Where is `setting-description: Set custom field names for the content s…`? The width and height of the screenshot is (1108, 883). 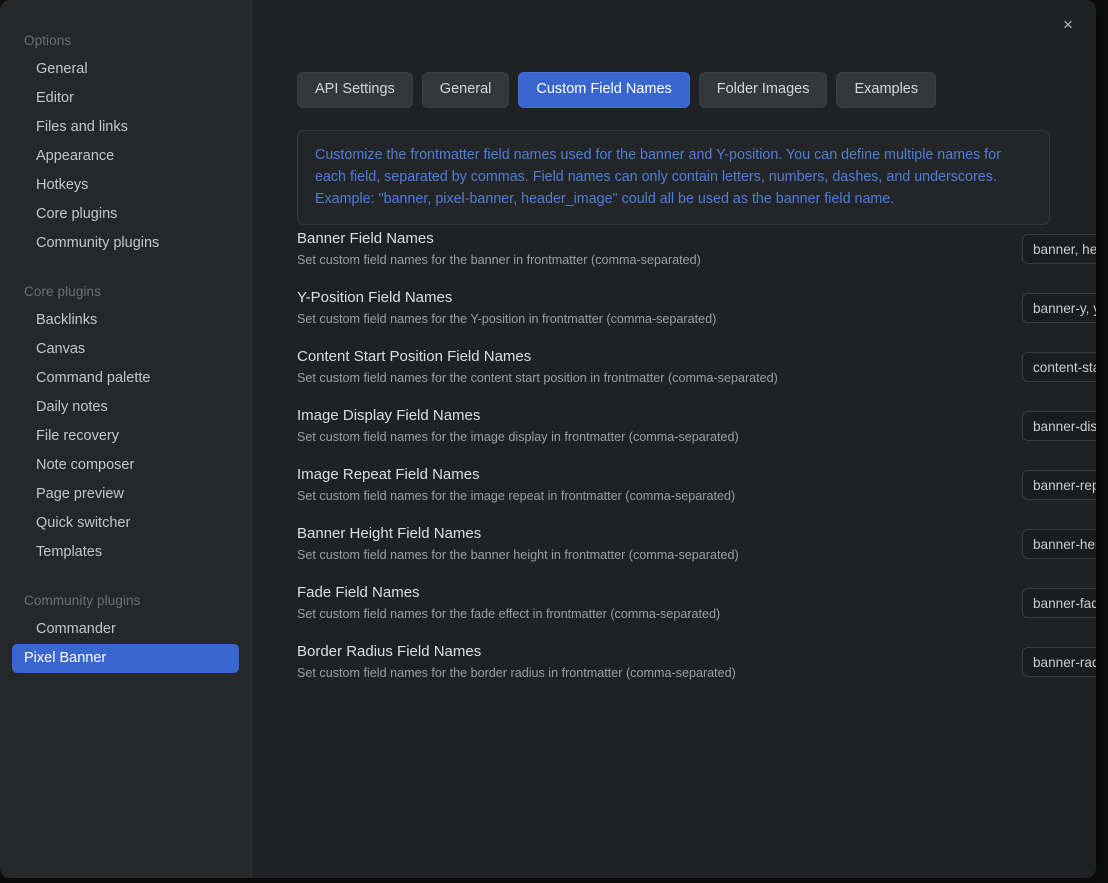
setting-description: Set custom field names for the content s… is located at coordinates (537, 378).